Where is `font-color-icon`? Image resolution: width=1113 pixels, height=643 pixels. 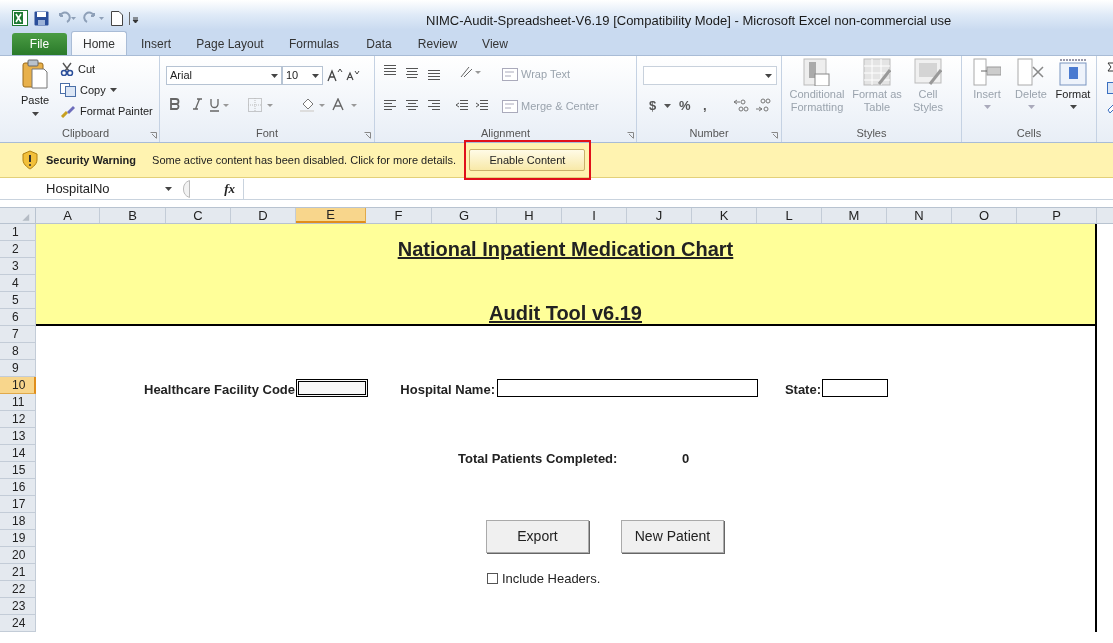
font-color-icon is located at coordinates (345, 105).